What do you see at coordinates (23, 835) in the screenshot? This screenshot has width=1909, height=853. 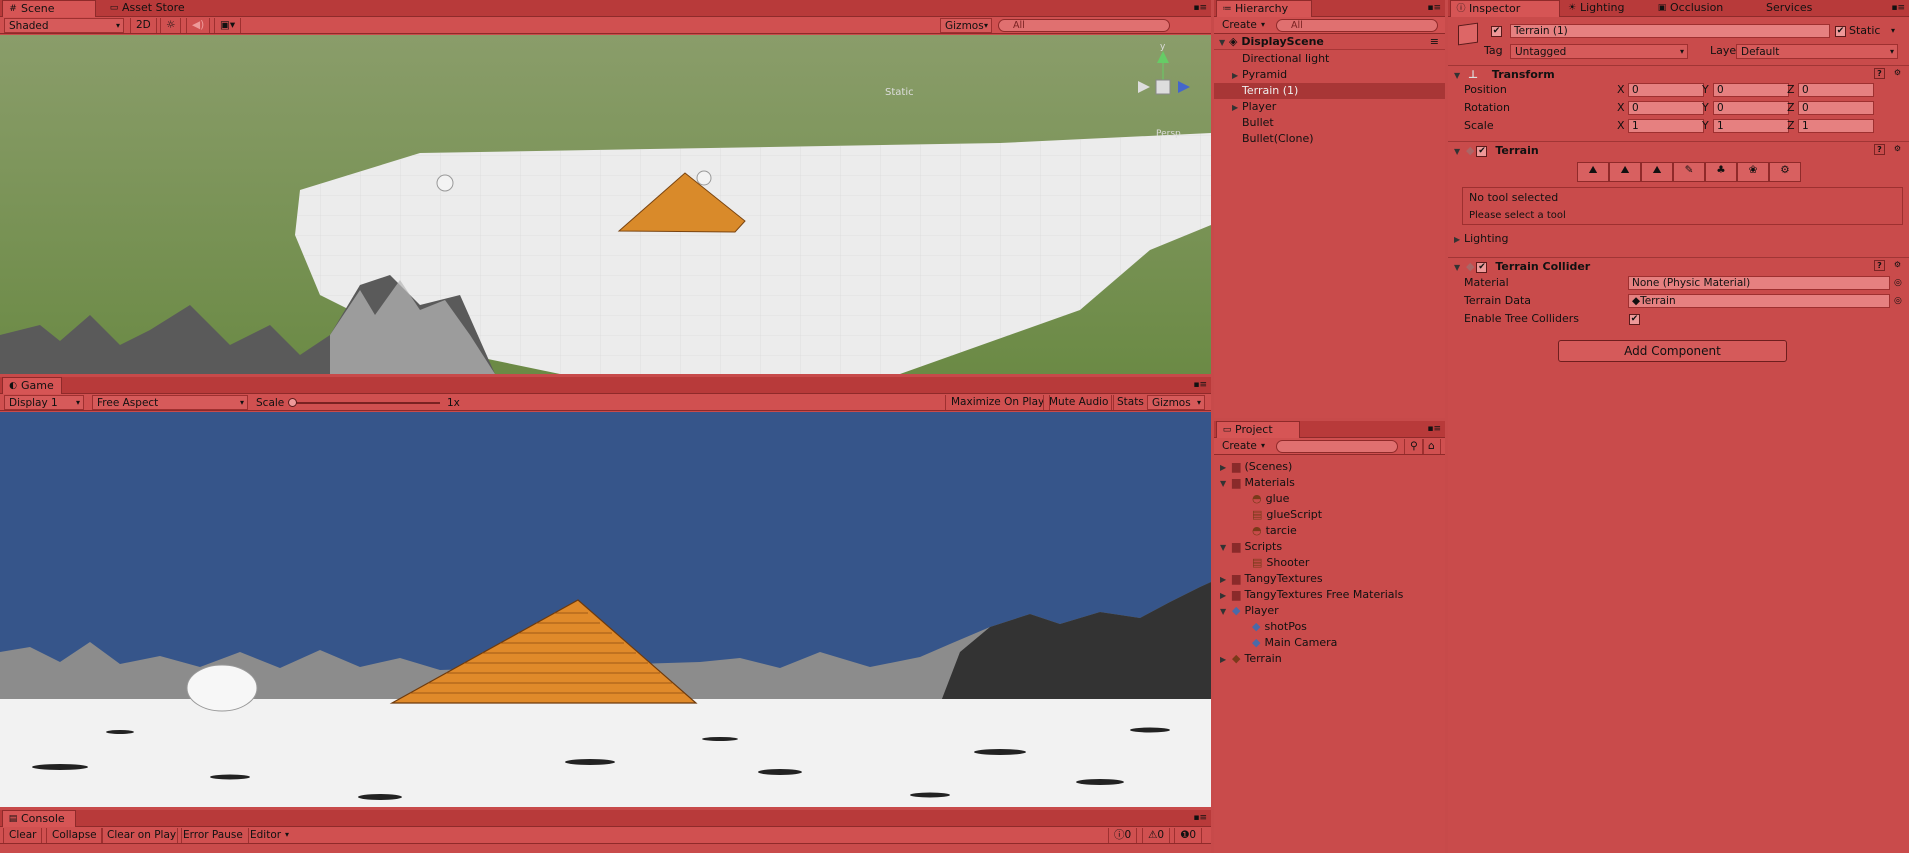 I see `clear-button: Clear` at bounding box center [23, 835].